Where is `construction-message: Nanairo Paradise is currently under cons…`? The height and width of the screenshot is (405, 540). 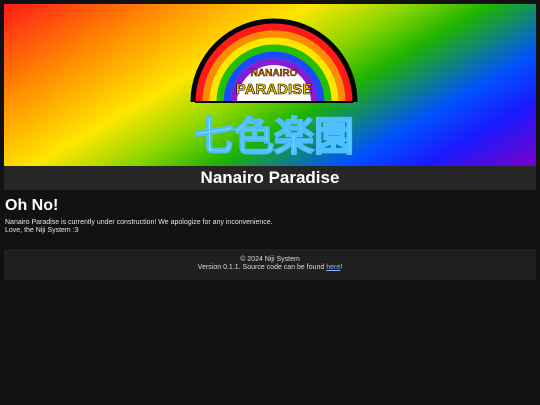 construction-message: Nanairo Paradise is currently under cons… is located at coordinates (139, 222).